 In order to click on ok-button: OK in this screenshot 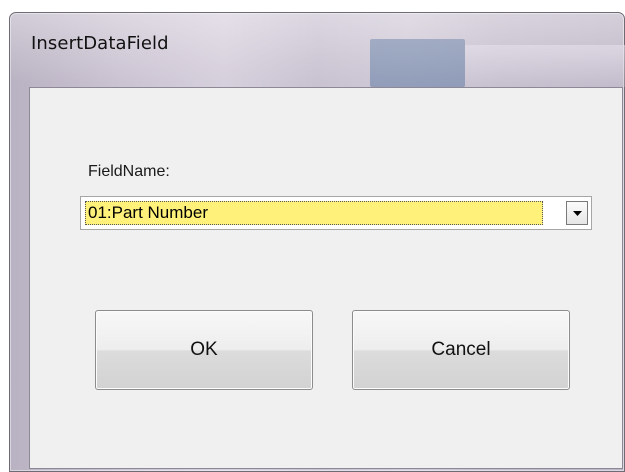, I will do `click(204, 350)`.